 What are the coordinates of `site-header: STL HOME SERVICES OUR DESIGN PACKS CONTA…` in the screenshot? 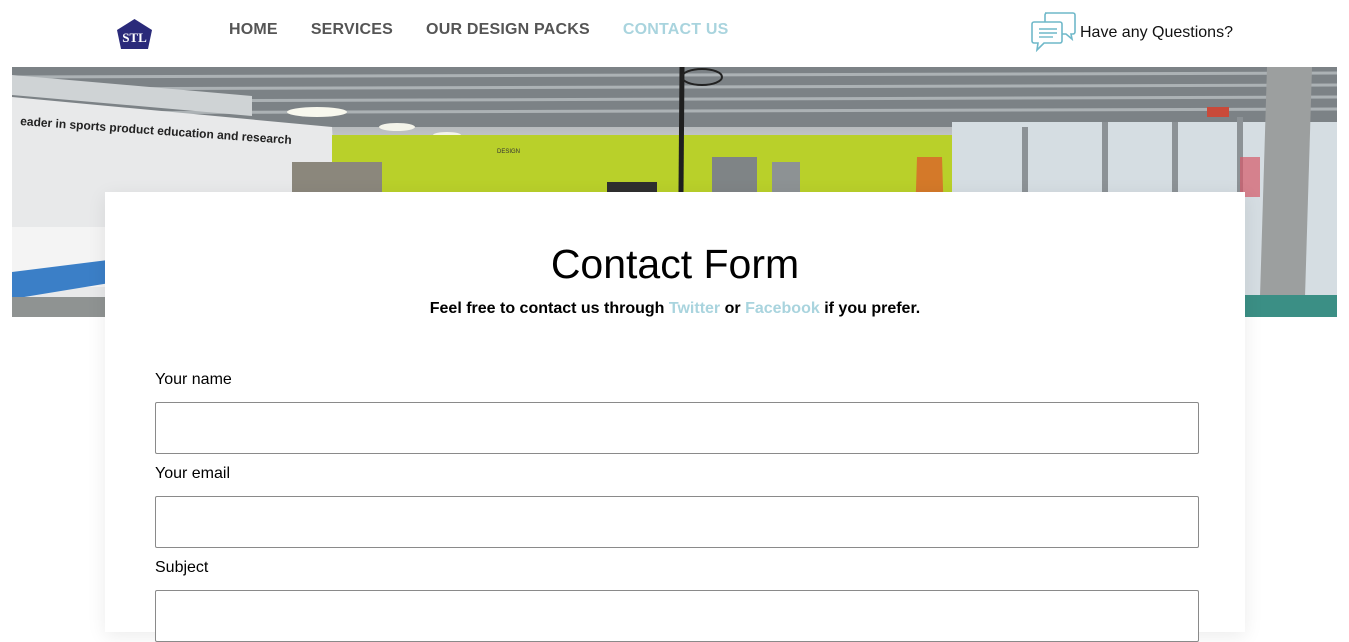 It's located at (674, 33).